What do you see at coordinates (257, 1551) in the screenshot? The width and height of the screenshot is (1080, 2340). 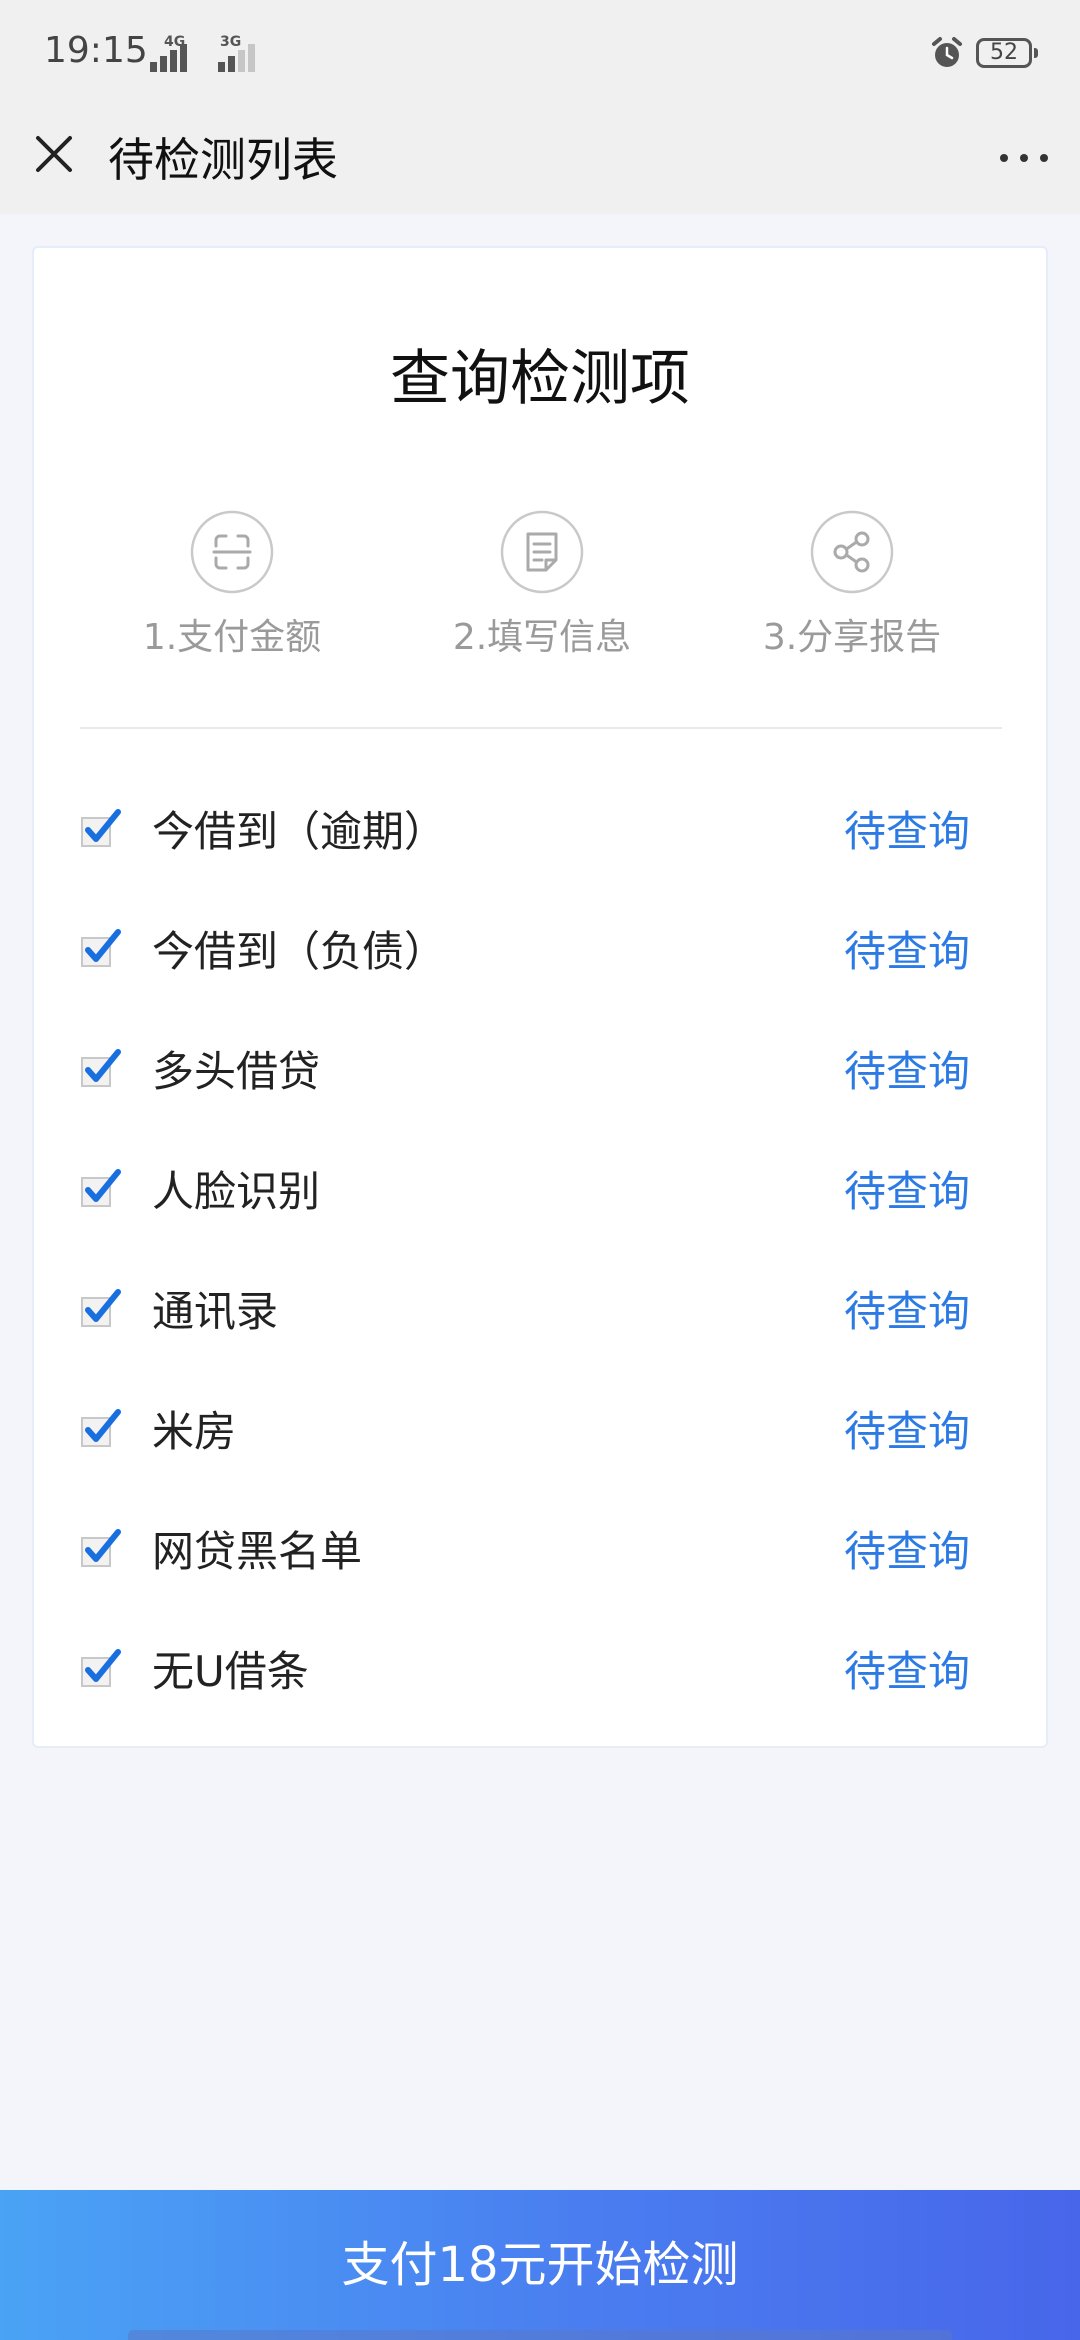 I see `item-label: 网贷黑名单` at bounding box center [257, 1551].